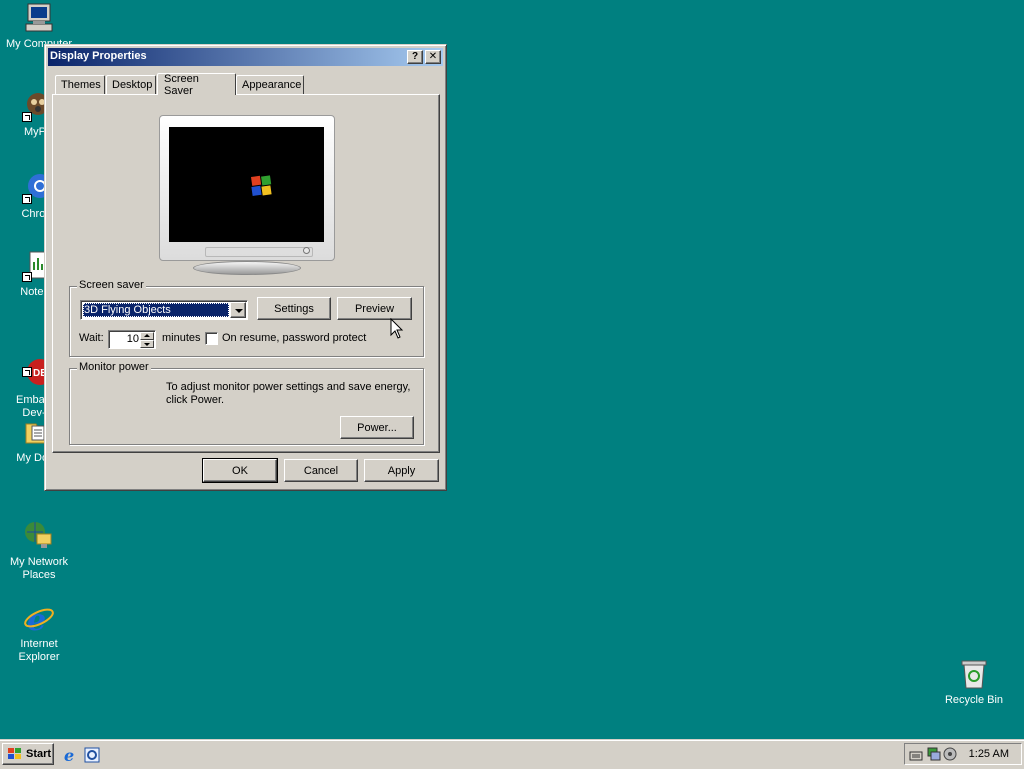 This screenshot has height=769, width=1024. I want to click on system-tray: 1:25 AM, so click(963, 754).